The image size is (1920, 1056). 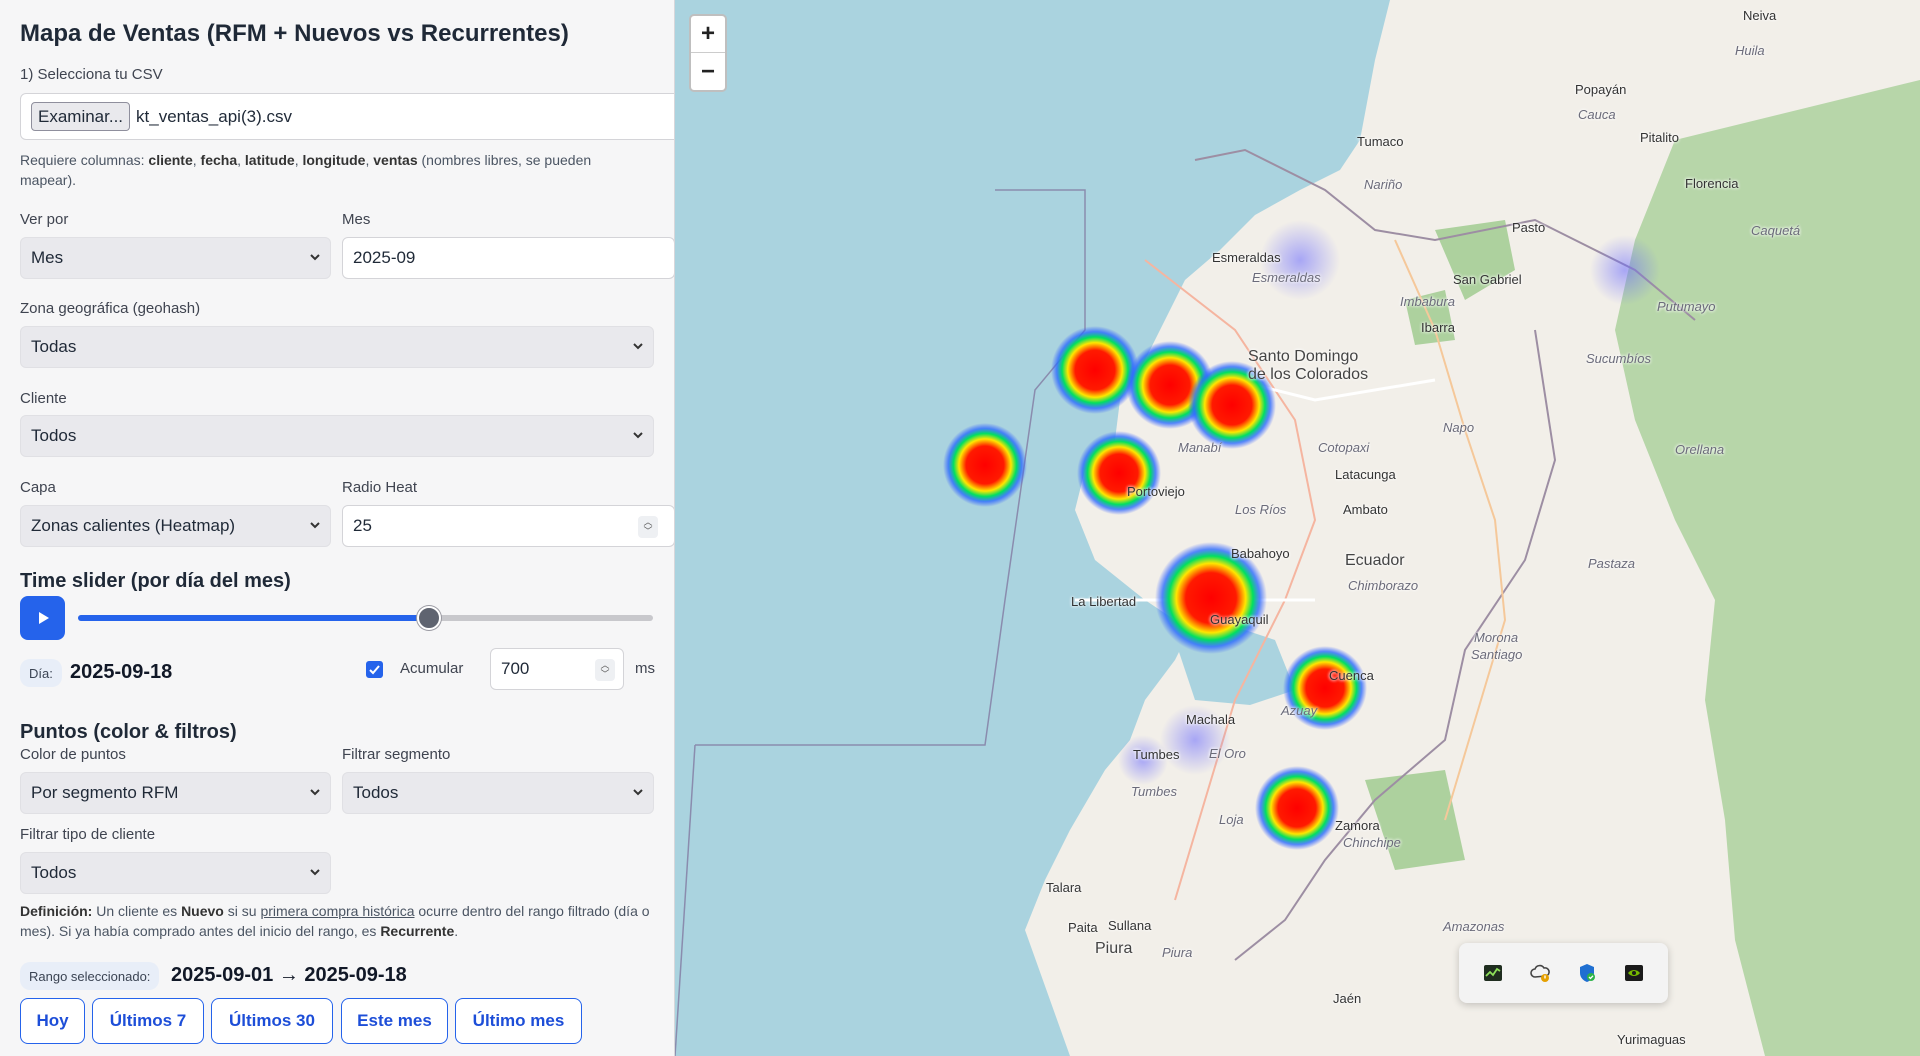 What do you see at coordinates (1474, 926) in the screenshot?
I see `map-label: Amazonas` at bounding box center [1474, 926].